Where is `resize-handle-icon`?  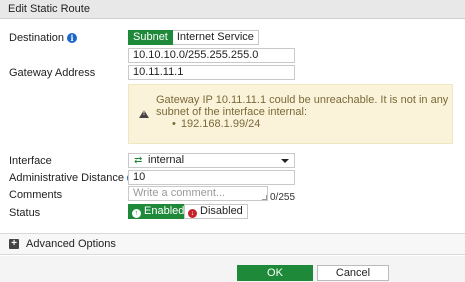 resize-handle-icon is located at coordinates (264, 197).